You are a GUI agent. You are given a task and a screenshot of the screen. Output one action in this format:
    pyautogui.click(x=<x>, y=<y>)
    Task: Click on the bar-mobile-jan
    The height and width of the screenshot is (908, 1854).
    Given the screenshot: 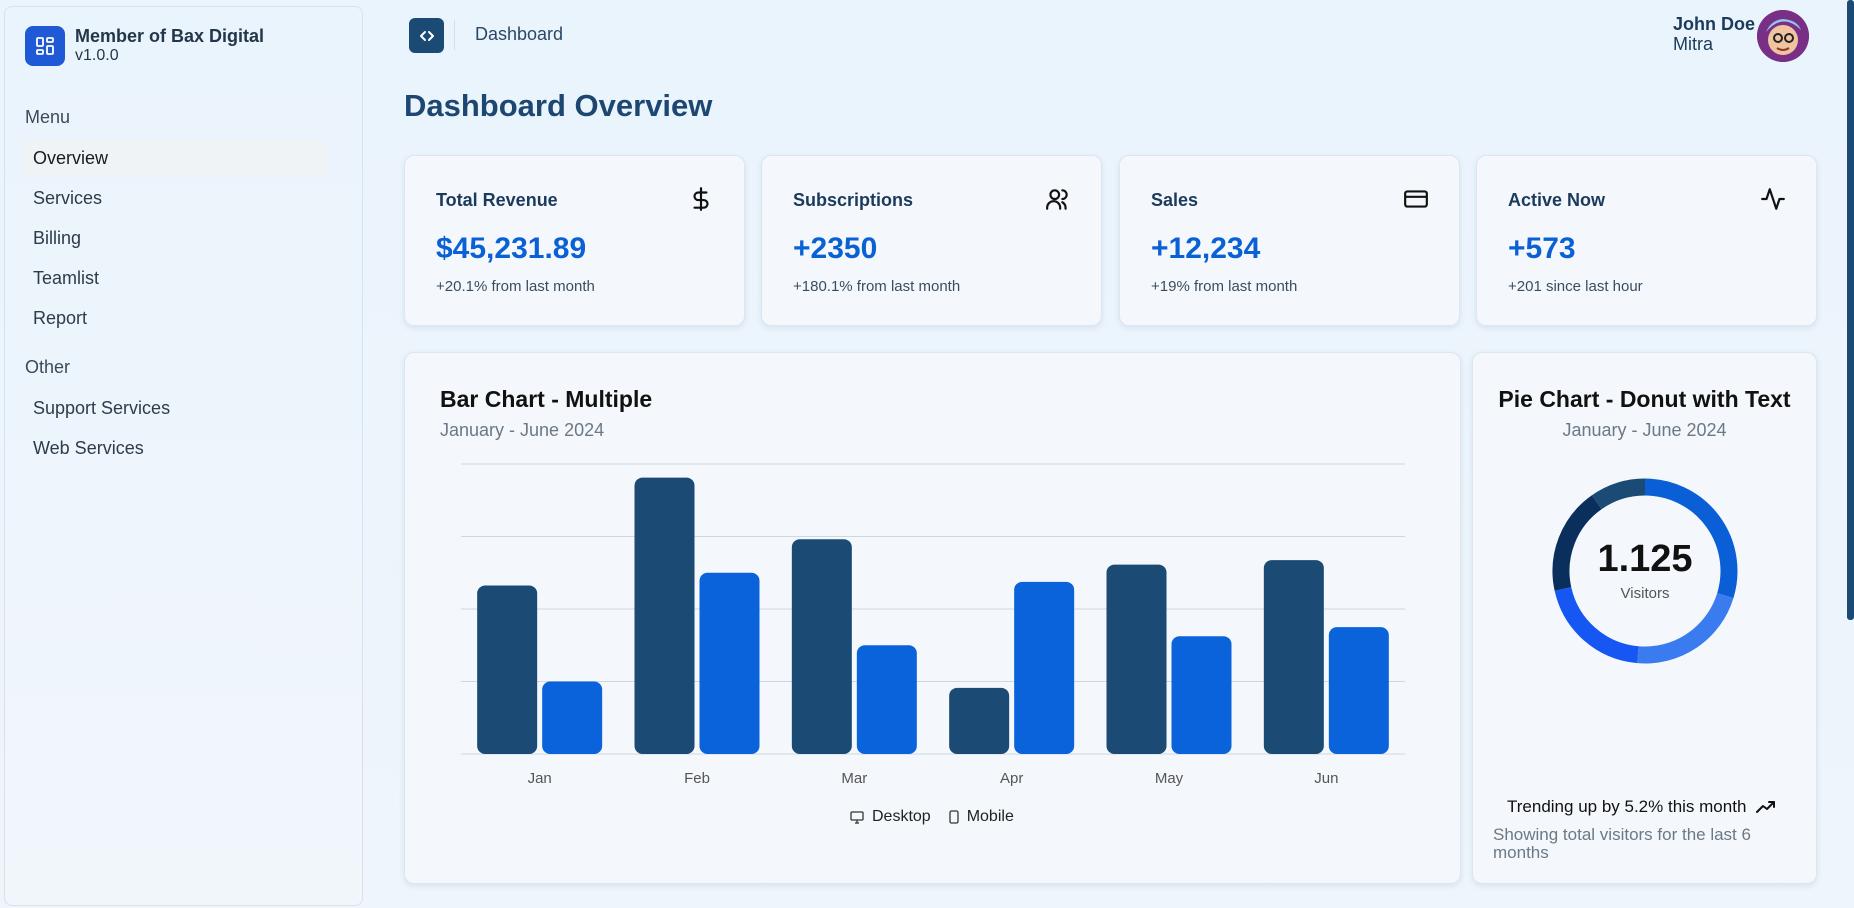 What is the action you would take?
    pyautogui.click(x=572, y=717)
    